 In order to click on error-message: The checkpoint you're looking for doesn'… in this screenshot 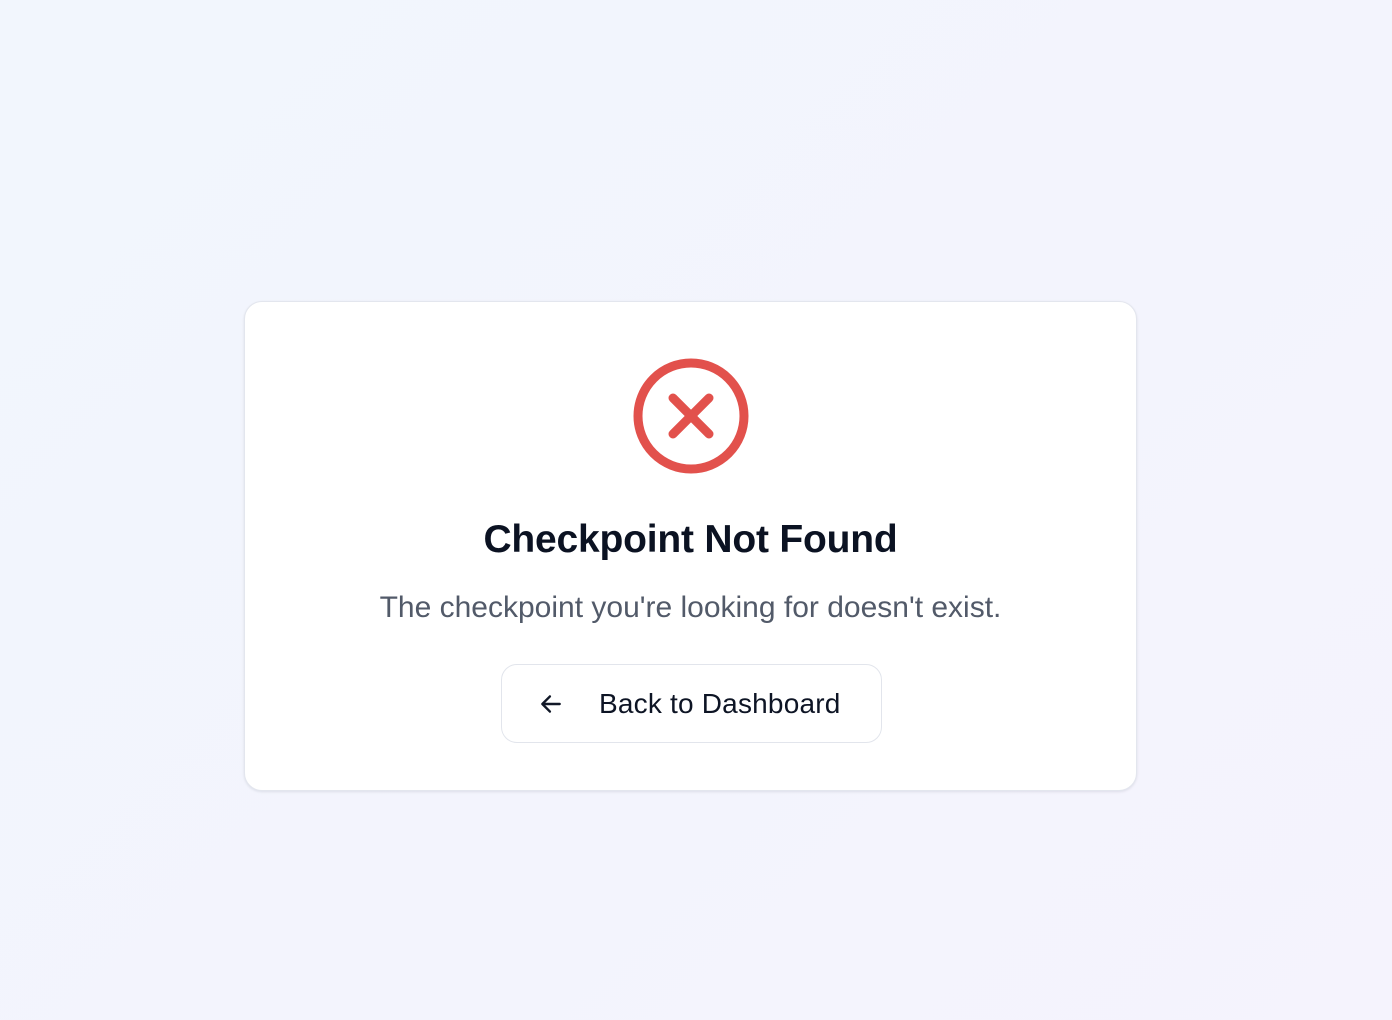, I will do `click(690, 607)`.